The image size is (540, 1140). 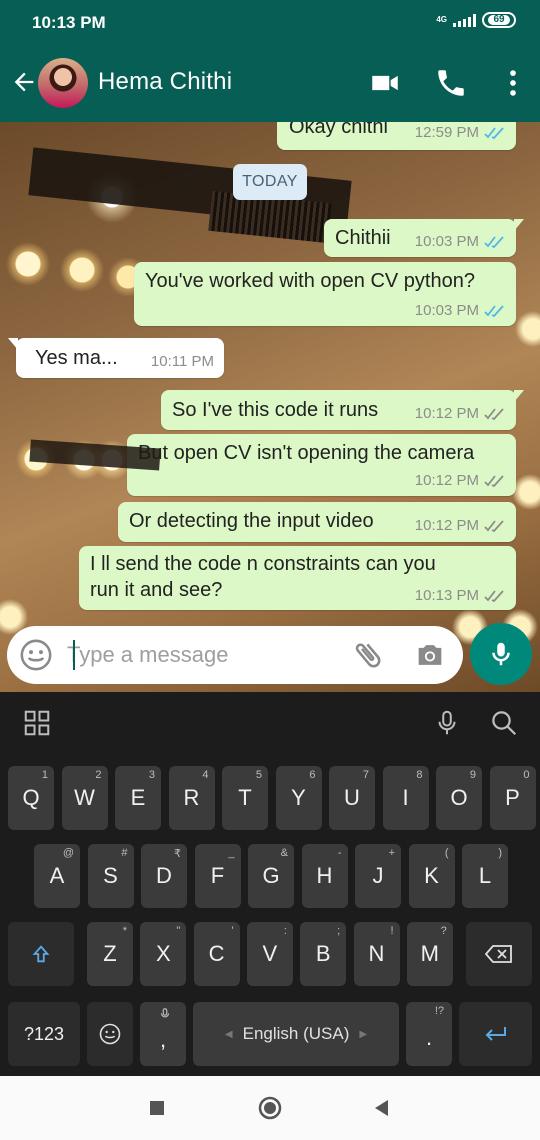 I want to click on apps-grid-icon, so click(x=37, y=723).